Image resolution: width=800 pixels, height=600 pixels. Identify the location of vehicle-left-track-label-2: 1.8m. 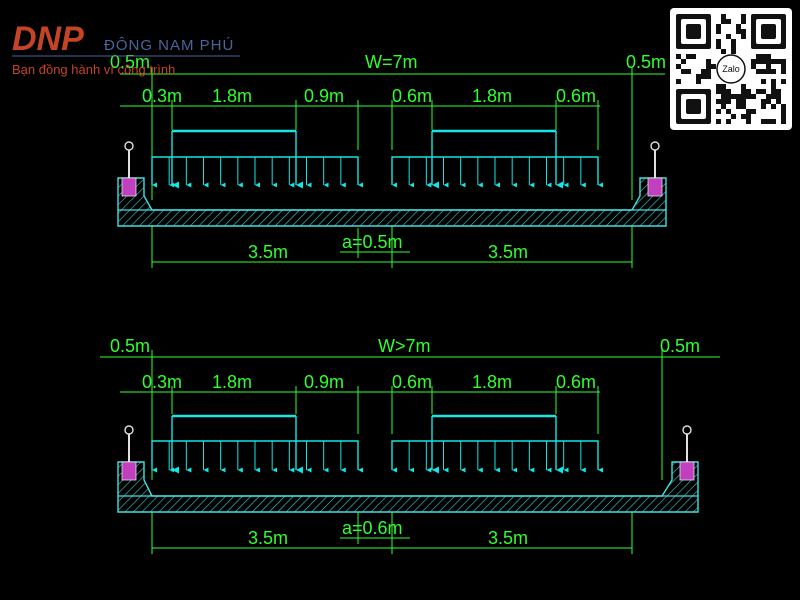
(232, 382).